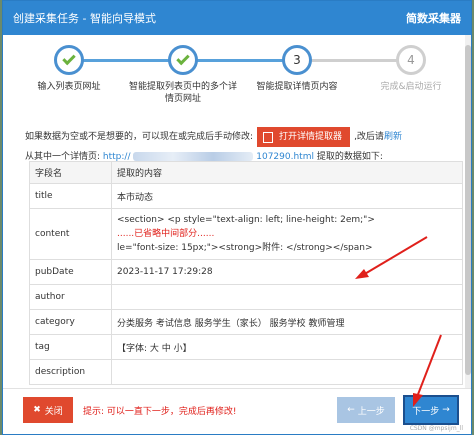 This screenshot has height=435, width=474. I want to click on dialog-titlebar: 创建采集任务 - 智能向导模式 简数采集器, so click(237, 18).